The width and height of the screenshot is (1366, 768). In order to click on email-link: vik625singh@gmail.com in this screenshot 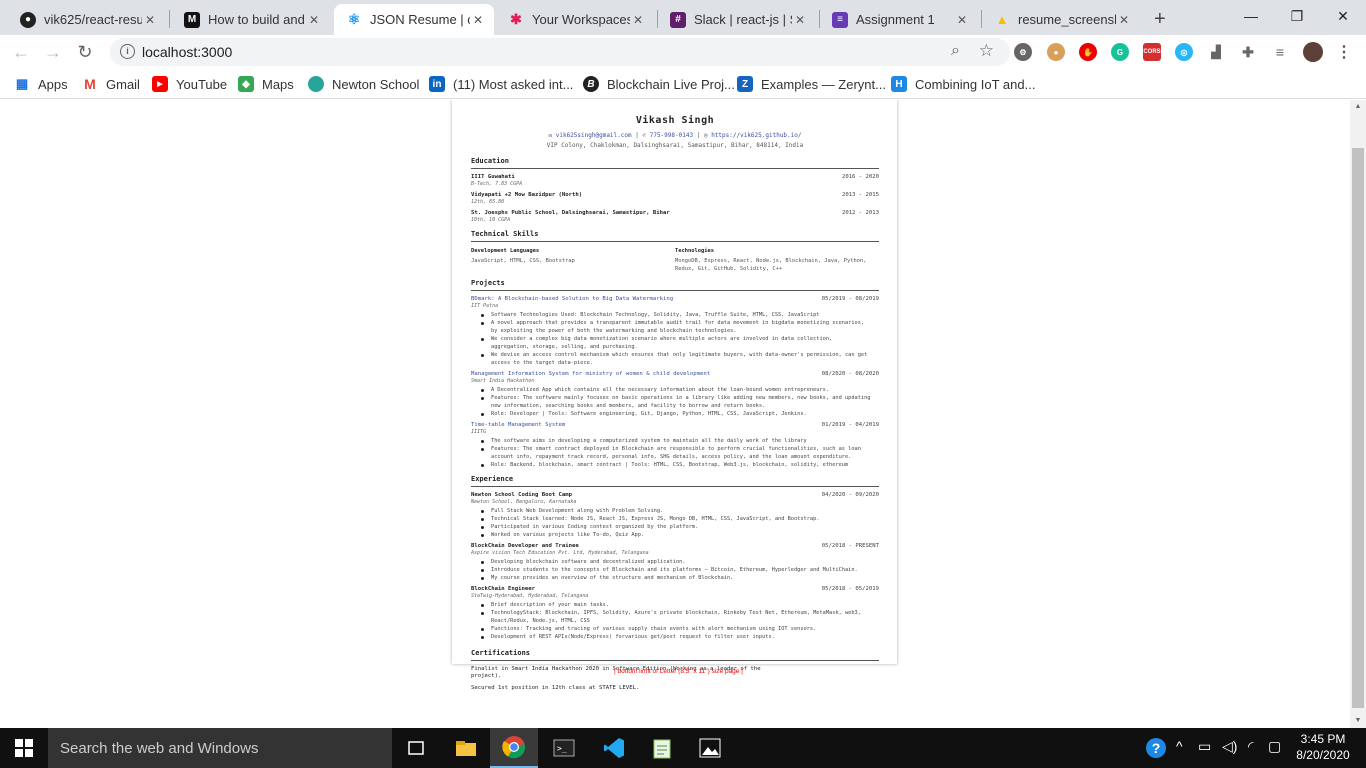, I will do `click(594, 135)`.